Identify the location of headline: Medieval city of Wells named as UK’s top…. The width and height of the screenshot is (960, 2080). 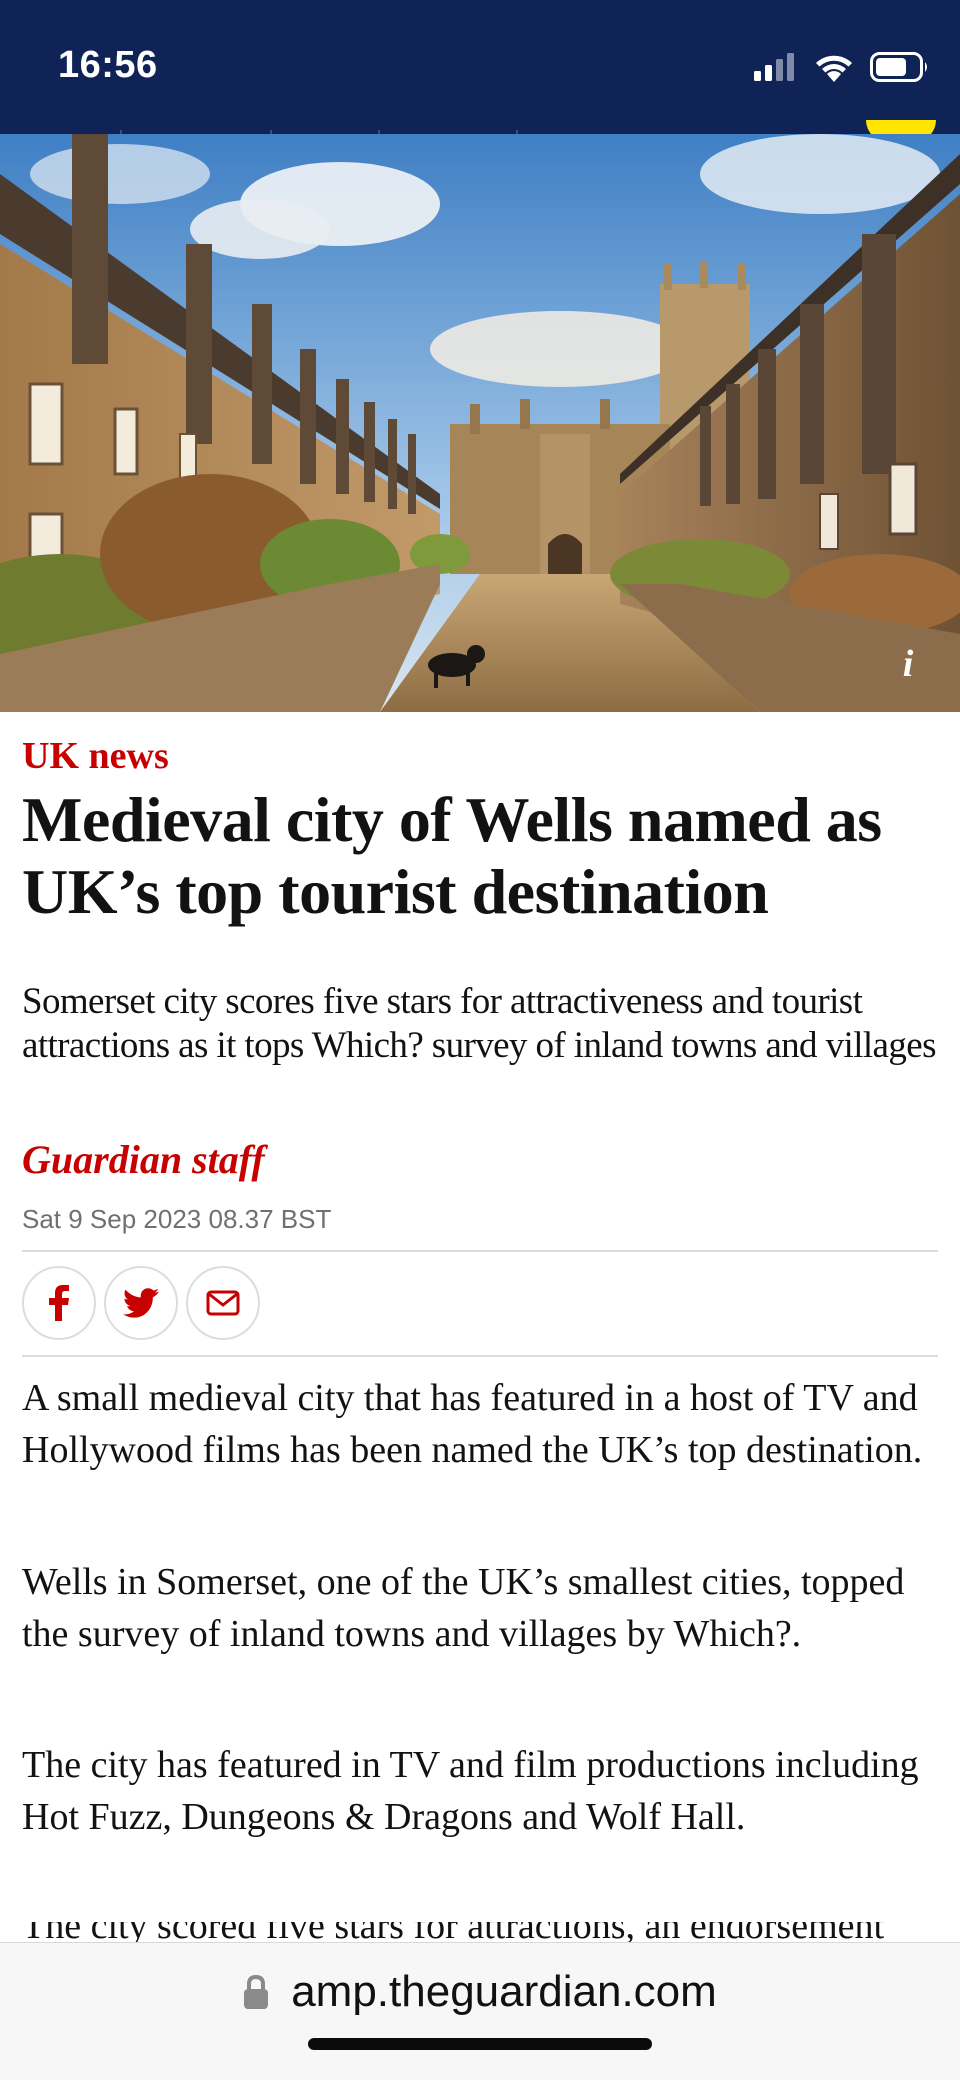
(452, 855).